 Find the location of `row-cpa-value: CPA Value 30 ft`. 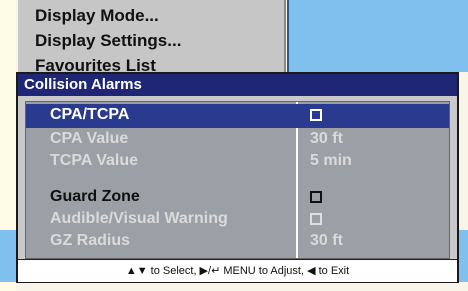

row-cpa-value: CPA Value 30 ft is located at coordinates (237, 140).